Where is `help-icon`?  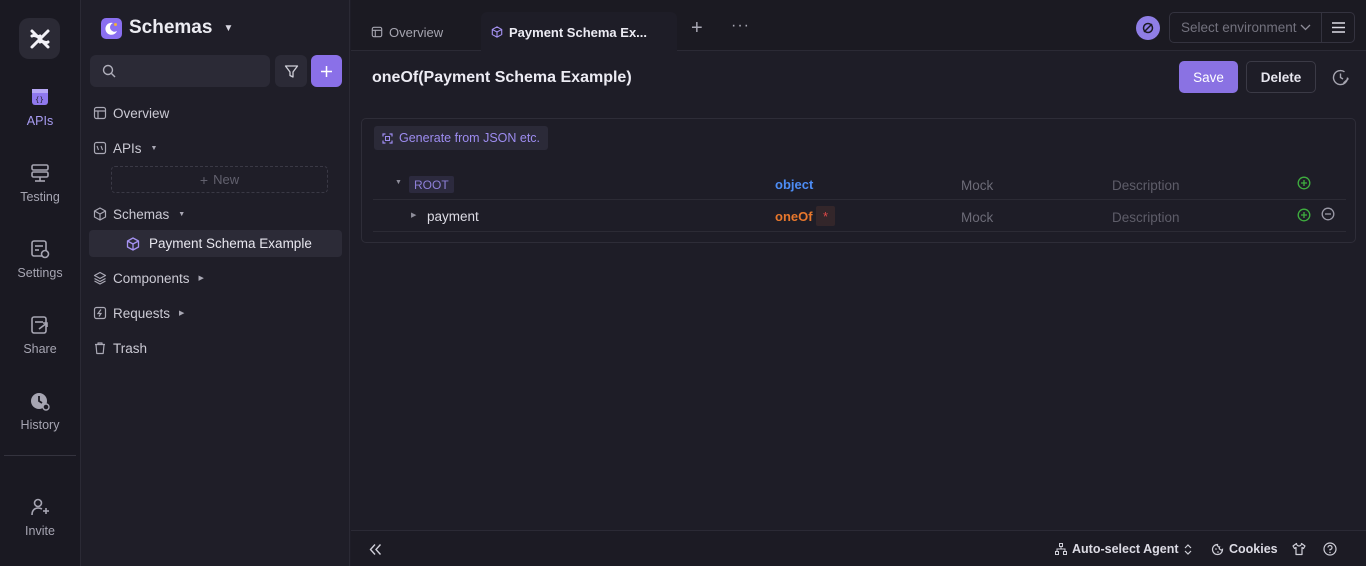
help-icon is located at coordinates (1330, 549).